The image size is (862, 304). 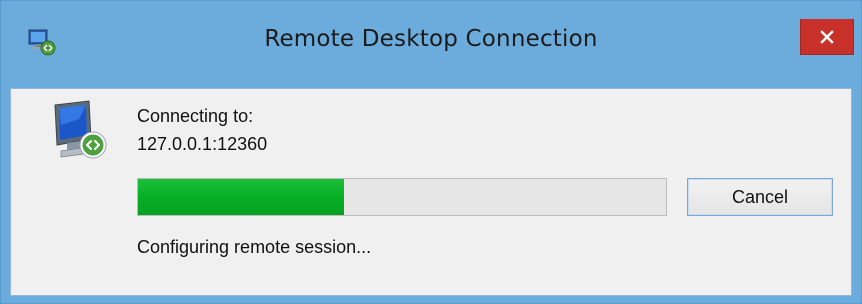 I want to click on close-button, so click(x=827, y=37).